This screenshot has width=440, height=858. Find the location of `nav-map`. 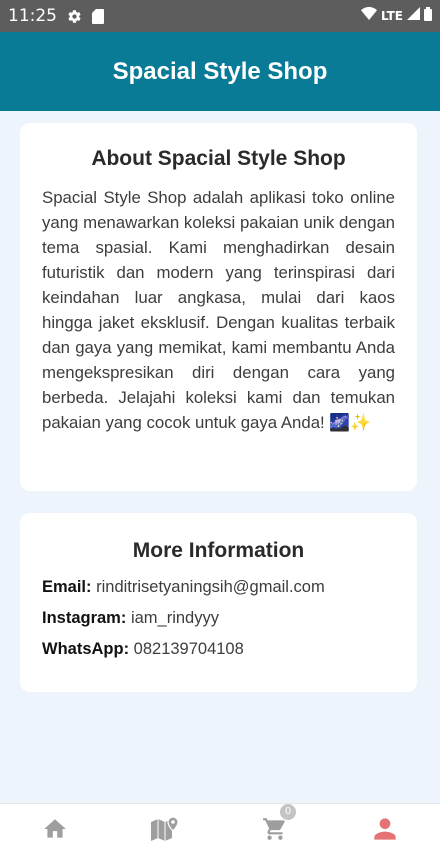

nav-map is located at coordinates (165, 831).